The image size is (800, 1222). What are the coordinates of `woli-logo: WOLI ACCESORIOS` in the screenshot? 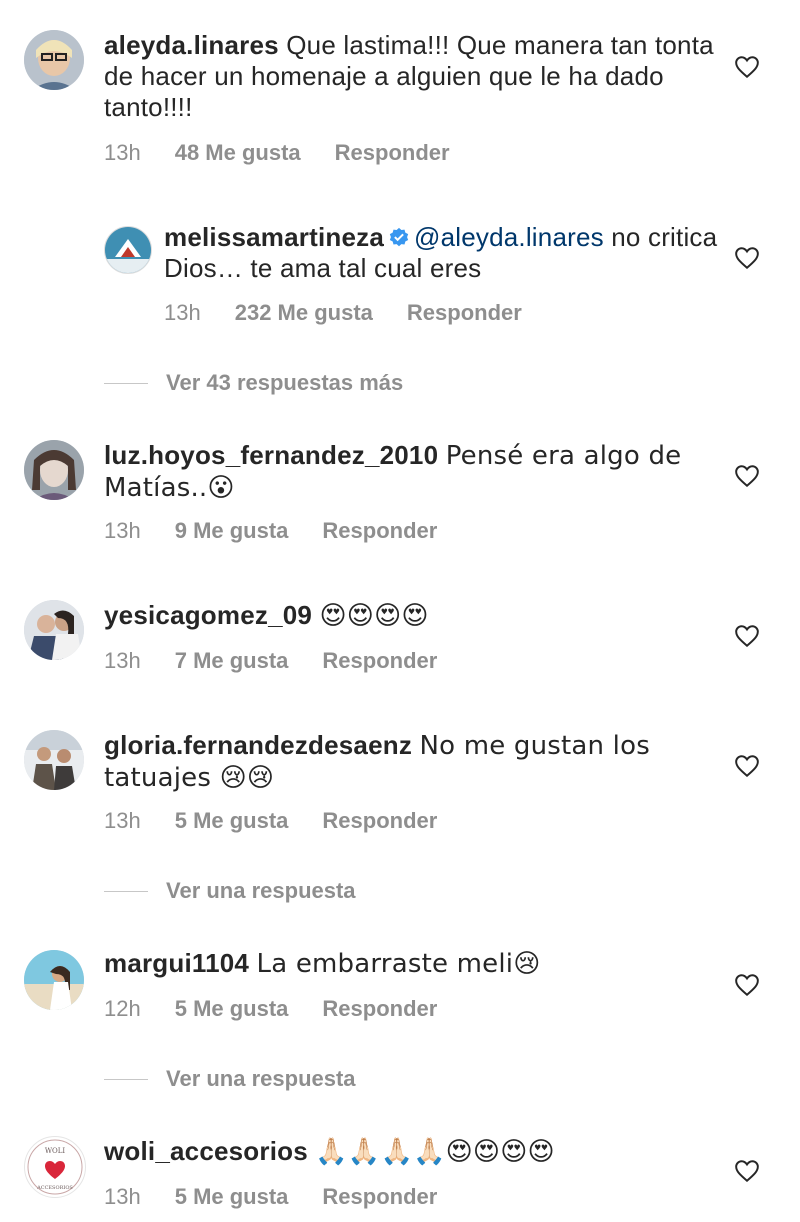 It's located at (55, 1167).